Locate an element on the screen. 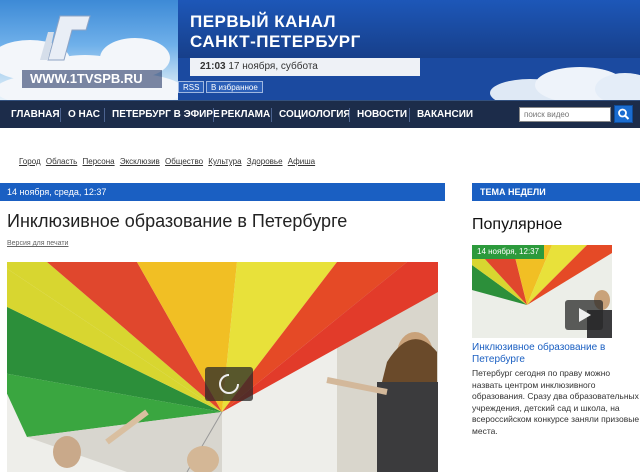 The height and width of the screenshot is (472, 640). thumbnail-date-badge: 14 ноября, 12:37 is located at coordinates (508, 252).